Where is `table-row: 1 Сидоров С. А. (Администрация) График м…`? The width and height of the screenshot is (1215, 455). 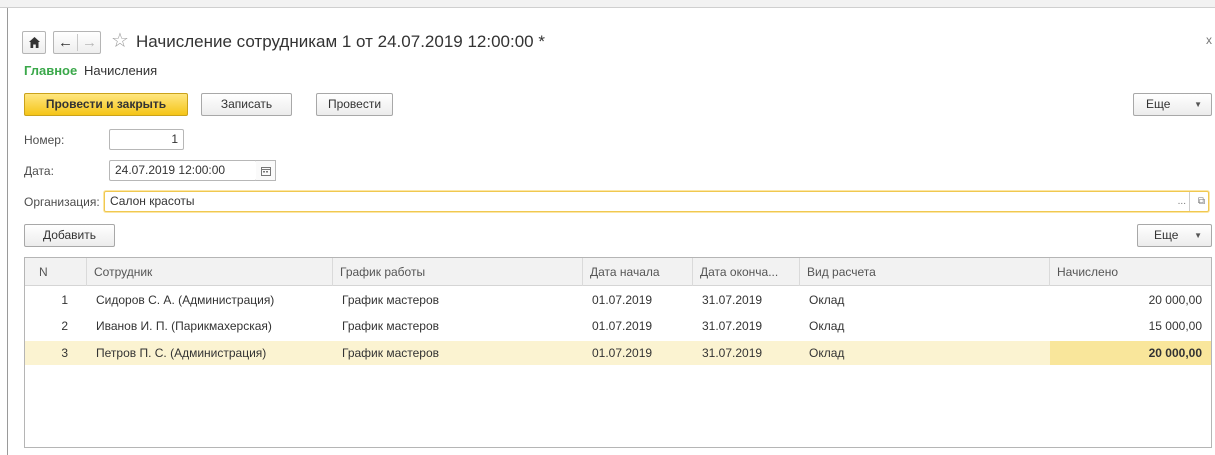
table-row: 1 Сидоров С. А. (Администрация) График м… is located at coordinates (618, 300).